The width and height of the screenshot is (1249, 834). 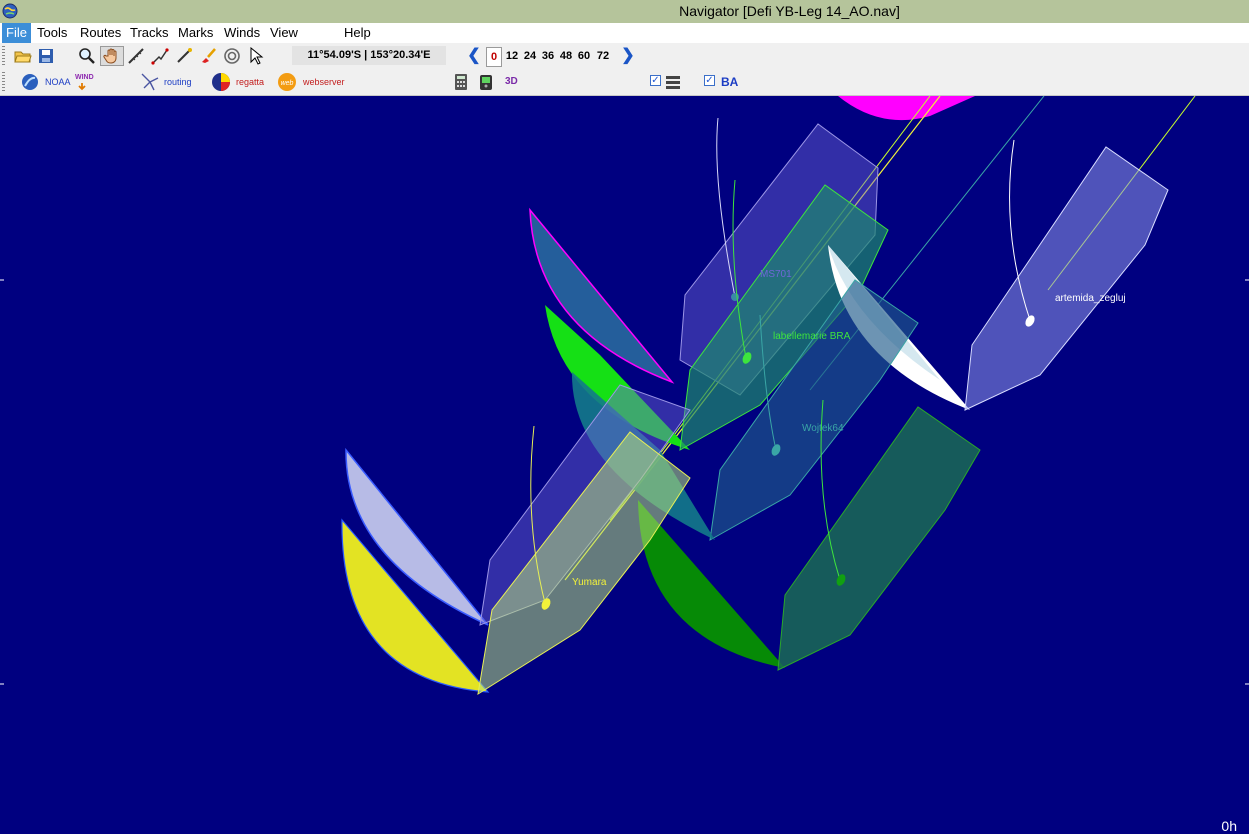 What do you see at coordinates (195, 33) in the screenshot?
I see `menu-marks: Marks` at bounding box center [195, 33].